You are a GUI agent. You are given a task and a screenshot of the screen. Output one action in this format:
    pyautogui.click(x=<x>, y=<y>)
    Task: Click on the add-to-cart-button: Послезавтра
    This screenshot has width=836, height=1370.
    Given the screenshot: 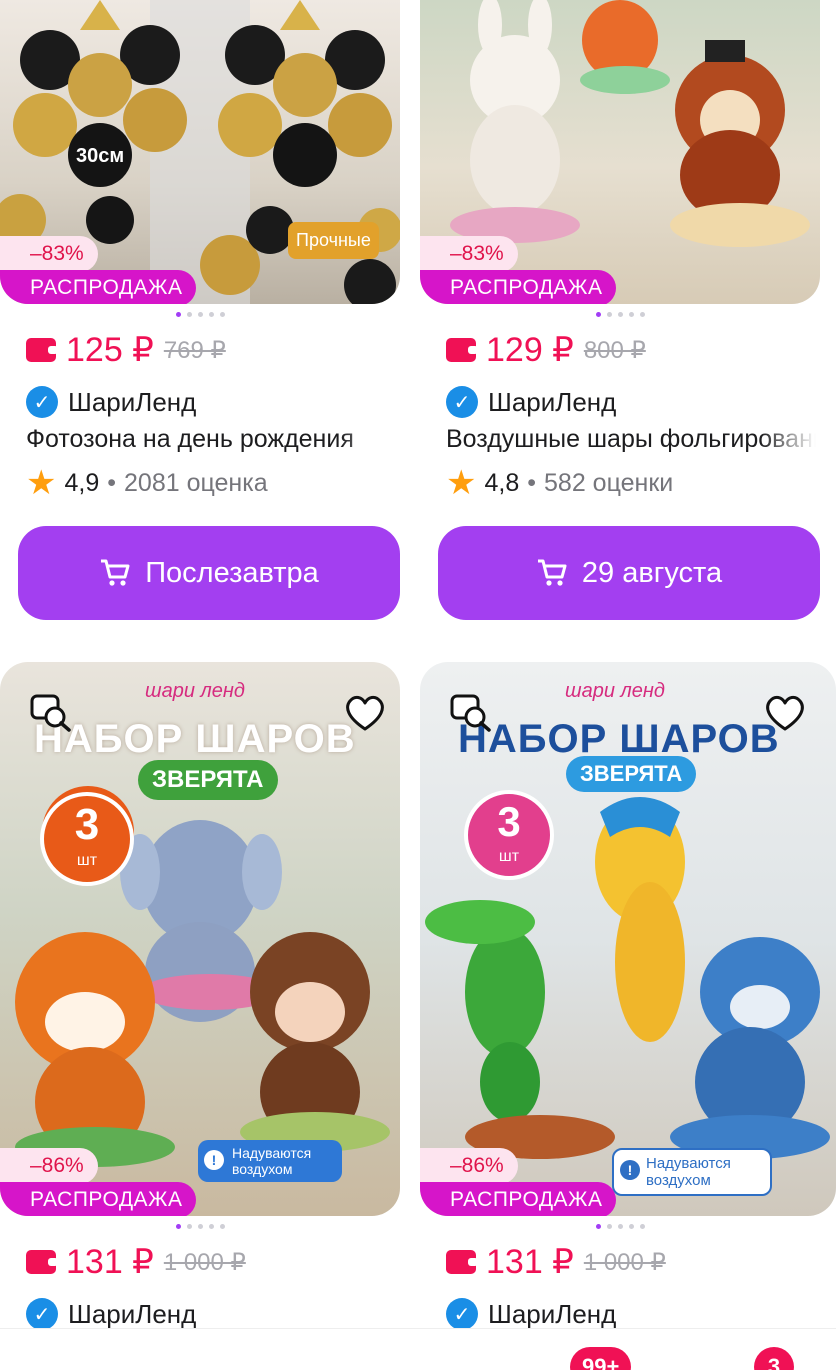 What is the action you would take?
    pyautogui.click(x=209, y=573)
    